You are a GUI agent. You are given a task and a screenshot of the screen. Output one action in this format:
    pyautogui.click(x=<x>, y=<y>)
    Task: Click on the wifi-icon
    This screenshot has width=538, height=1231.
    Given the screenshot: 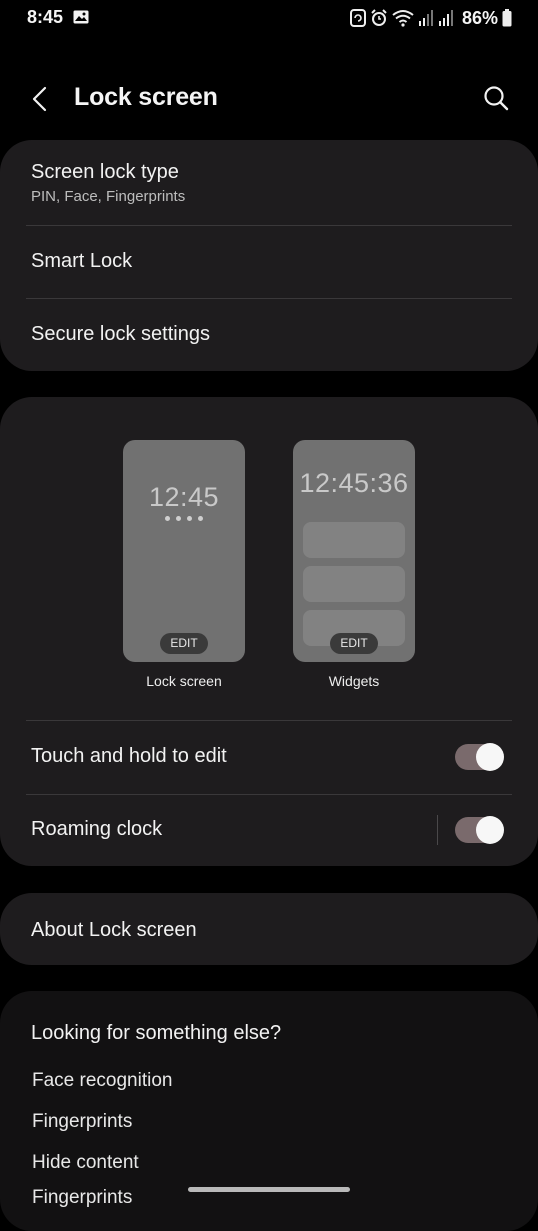 What is the action you would take?
    pyautogui.click(x=403, y=18)
    